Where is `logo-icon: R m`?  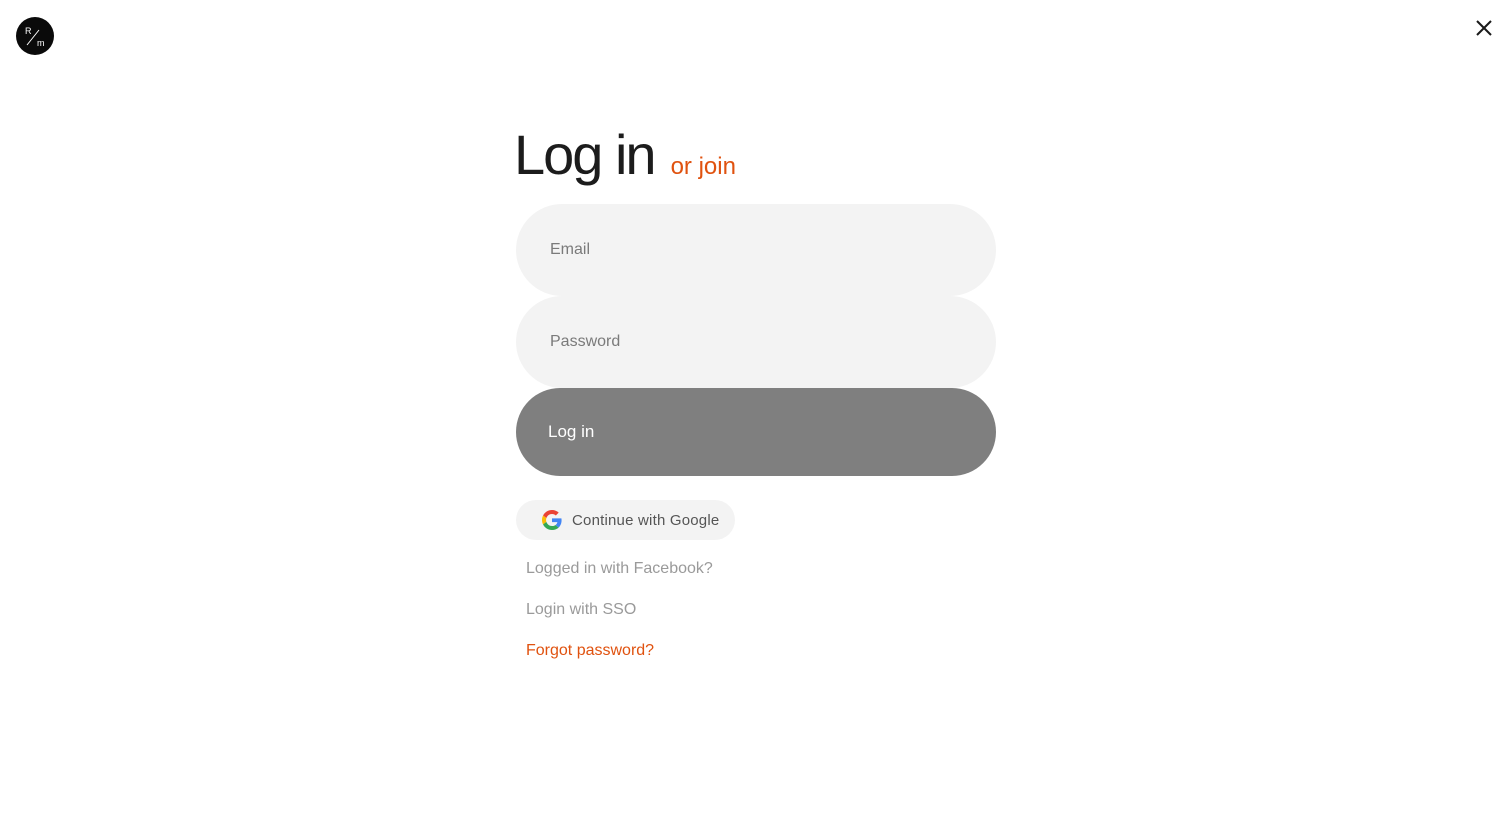 logo-icon: R m is located at coordinates (35, 37).